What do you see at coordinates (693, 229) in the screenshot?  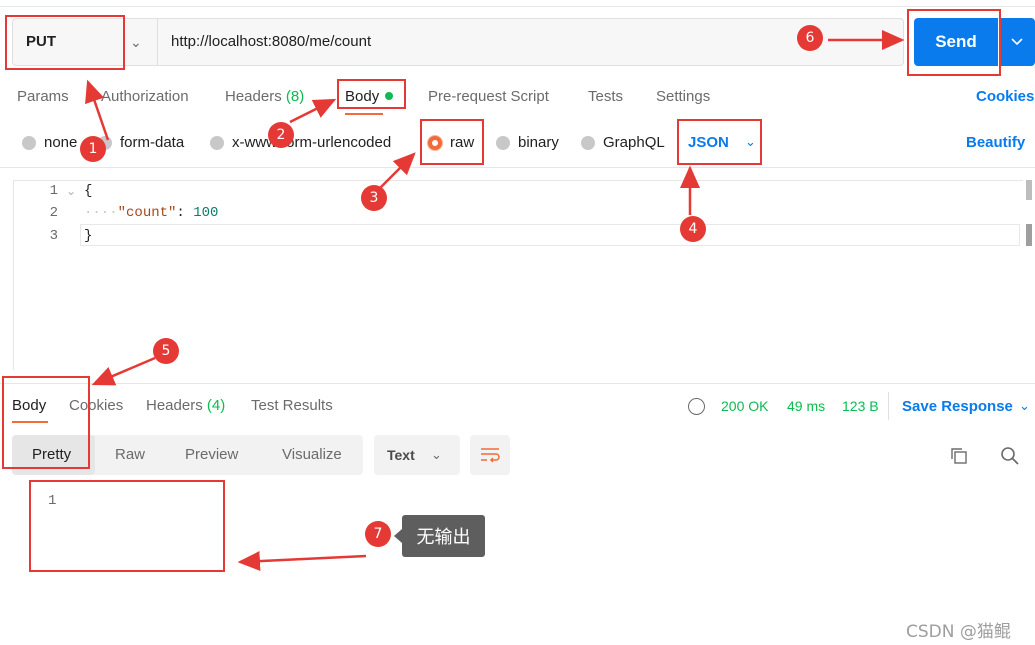 I see `annotation-badge: 4` at bounding box center [693, 229].